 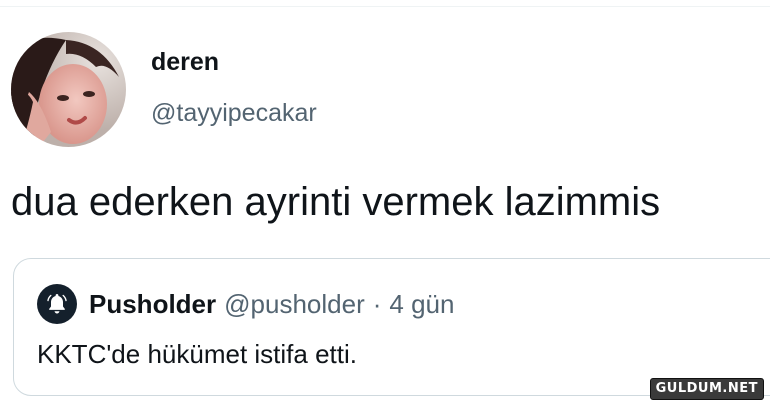 What do you see at coordinates (336, 202) in the screenshot?
I see `tweet-text: dua ederken ayrinti vermek lazimmis` at bounding box center [336, 202].